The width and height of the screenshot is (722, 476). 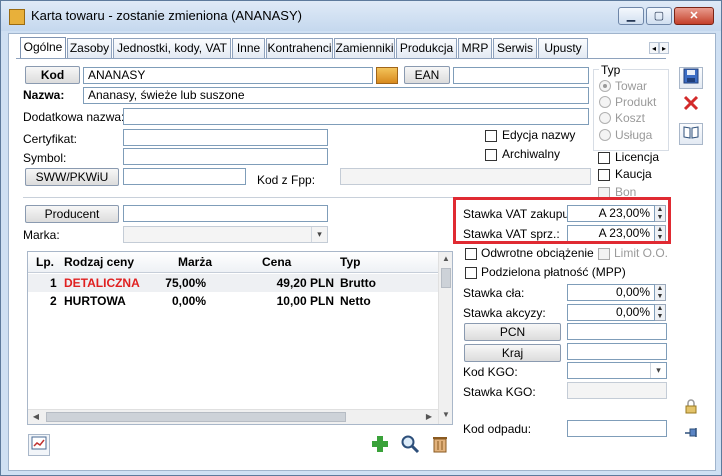 I want to click on kod-generate-icon, so click(x=387, y=75).